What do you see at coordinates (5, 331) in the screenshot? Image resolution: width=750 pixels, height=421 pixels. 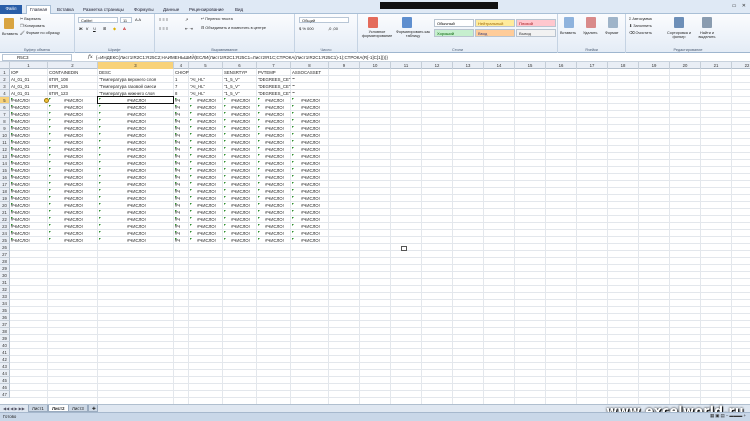 I see `row-header: 38` at bounding box center [5, 331].